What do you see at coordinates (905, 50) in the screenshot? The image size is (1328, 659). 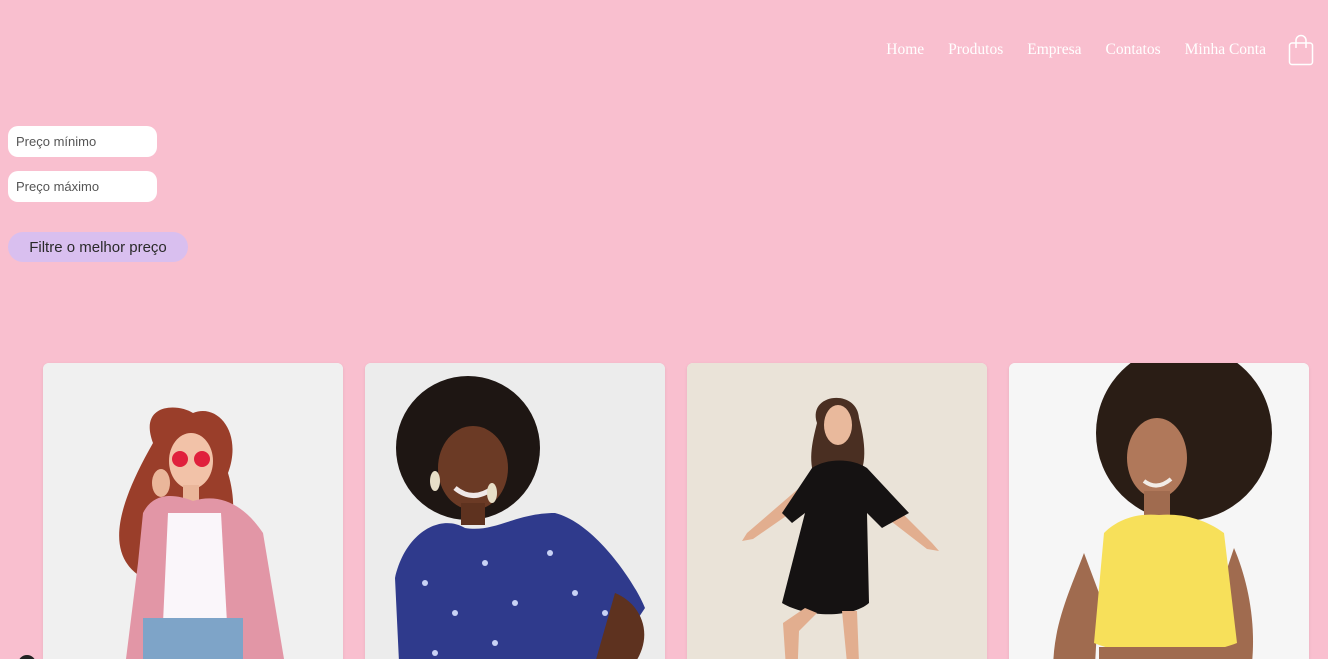 I see `nav-home-link: Home` at bounding box center [905, 50].